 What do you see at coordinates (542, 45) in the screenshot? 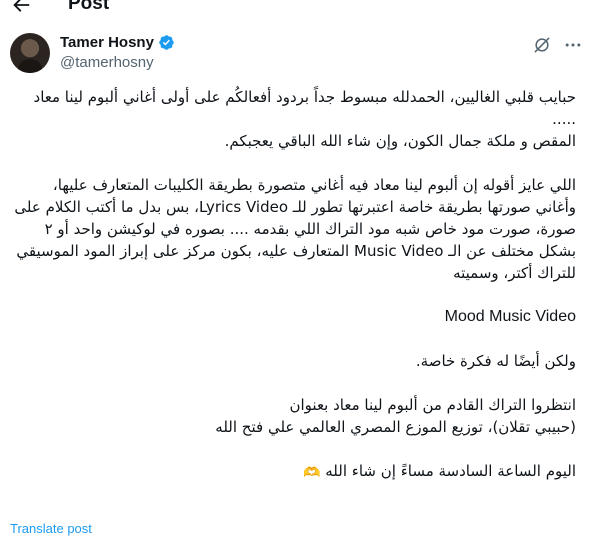
I see `grok-icon` at bounding box center [542, 45].